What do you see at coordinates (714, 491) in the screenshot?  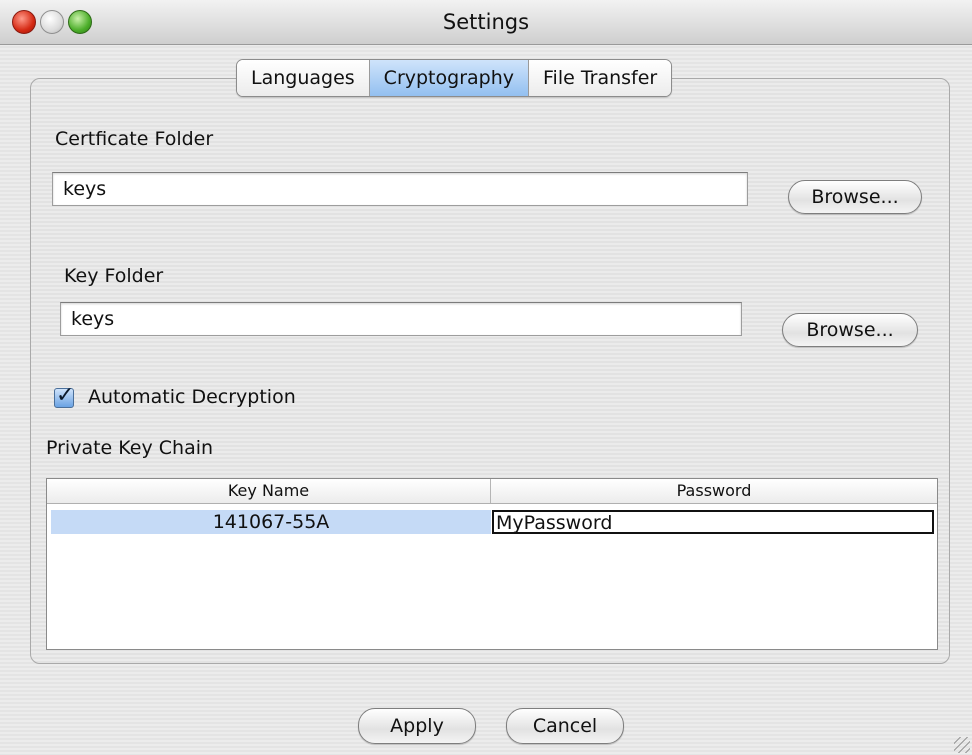 I see `column-header-password: Password` at bounding box center [714, 491].